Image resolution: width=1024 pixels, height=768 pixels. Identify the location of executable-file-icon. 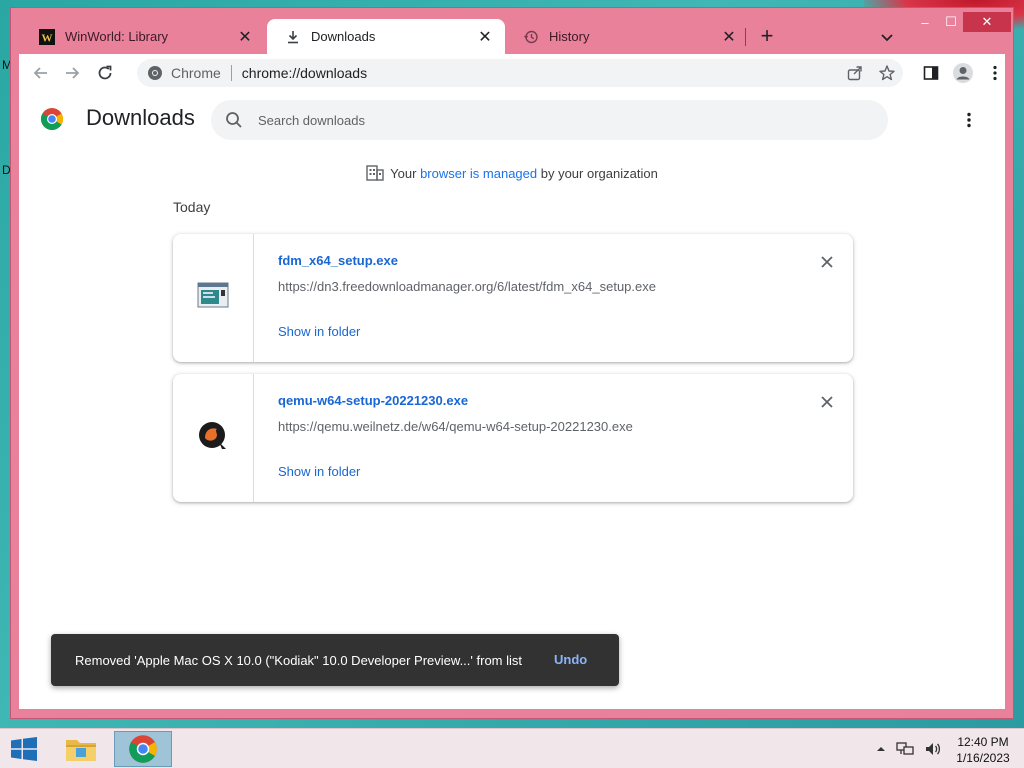
(213, 298).